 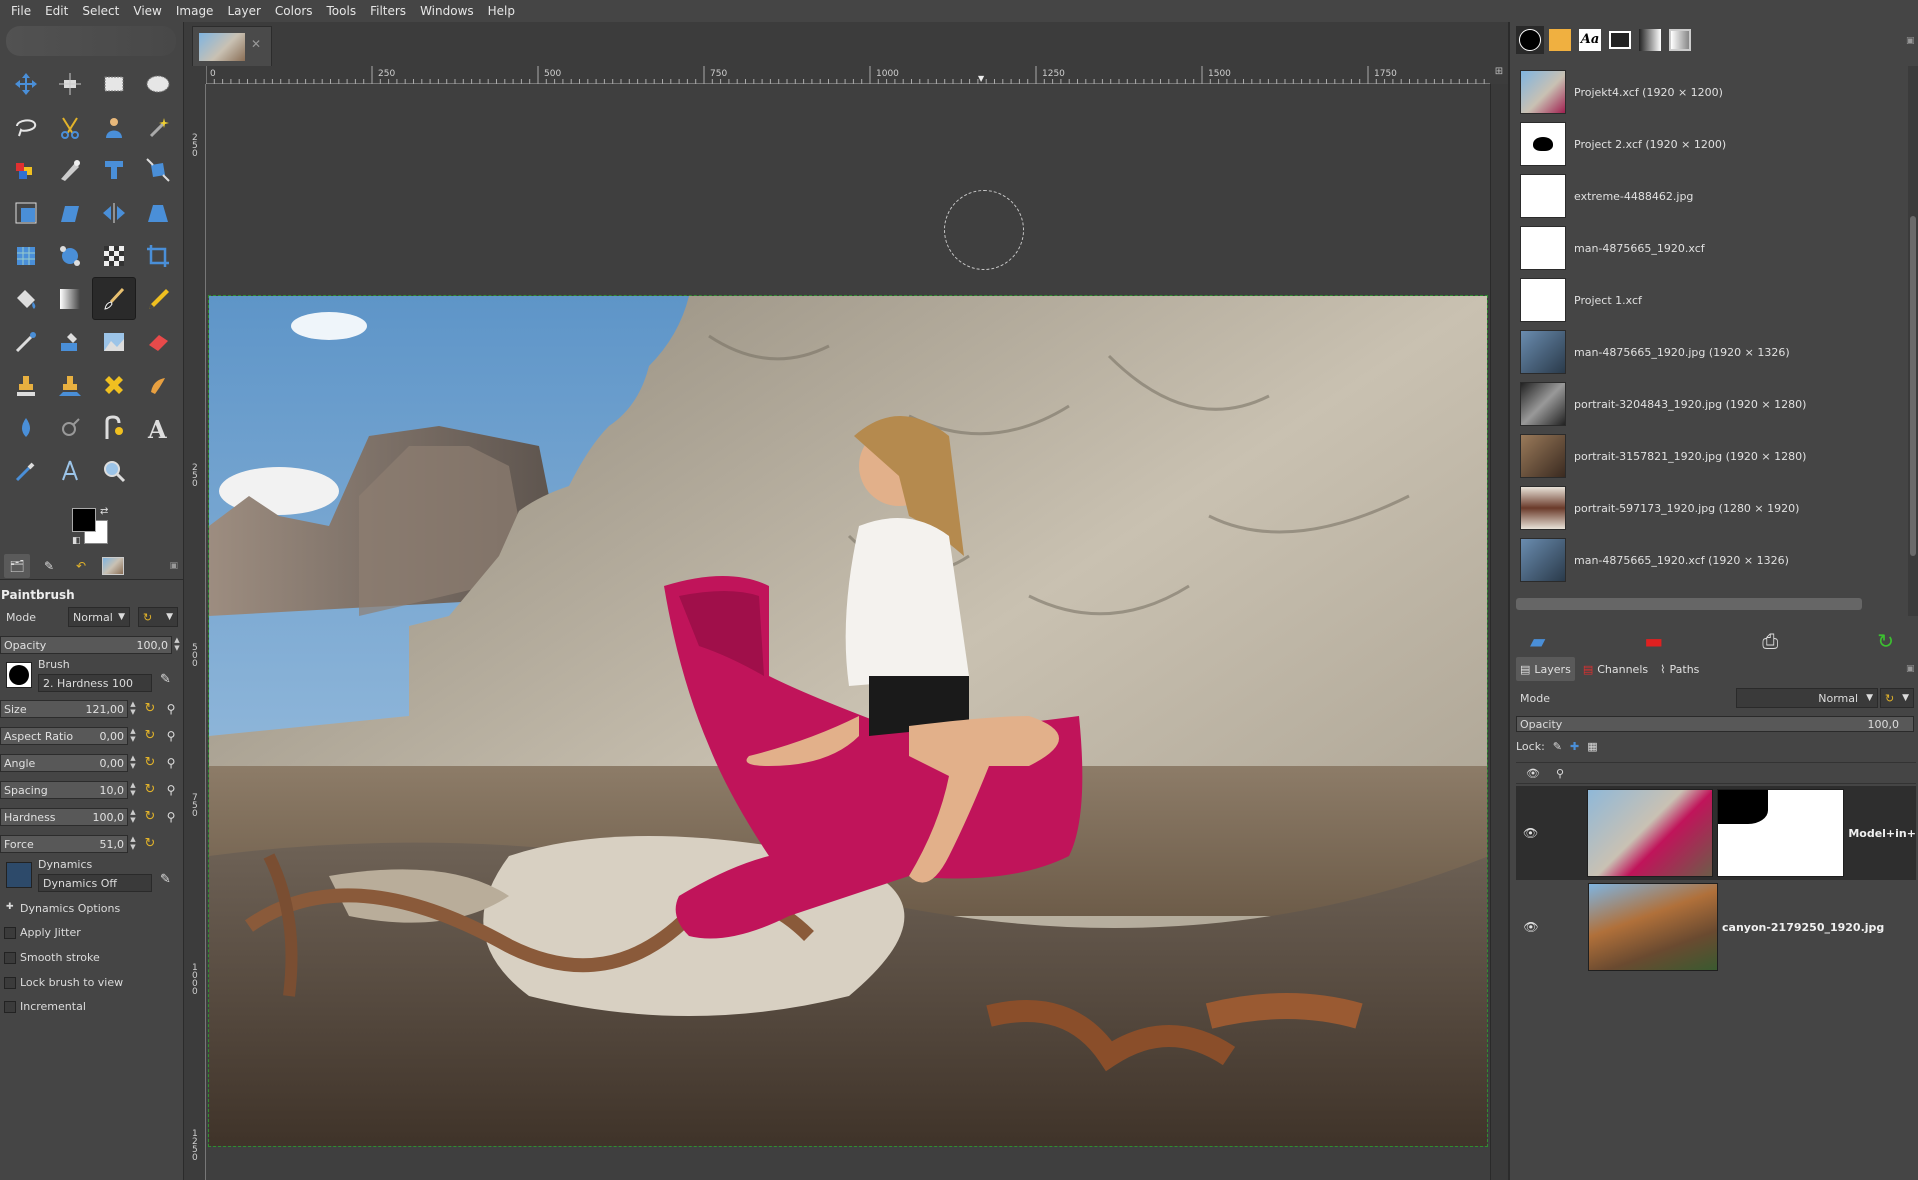 What do you see at coordinates (1712, 404) in the screenshot?
I see `list-item: portrait-3204843_1920.jpg (1920 × 1280)` at bounding box center [1712, 404].